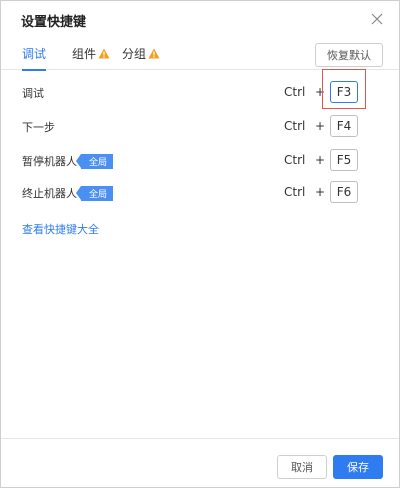 This screenshot has width=400, height=488. Describe the element at coordinates (134, 54) in the screenshot. I see `tab-label: 分组` at that location.